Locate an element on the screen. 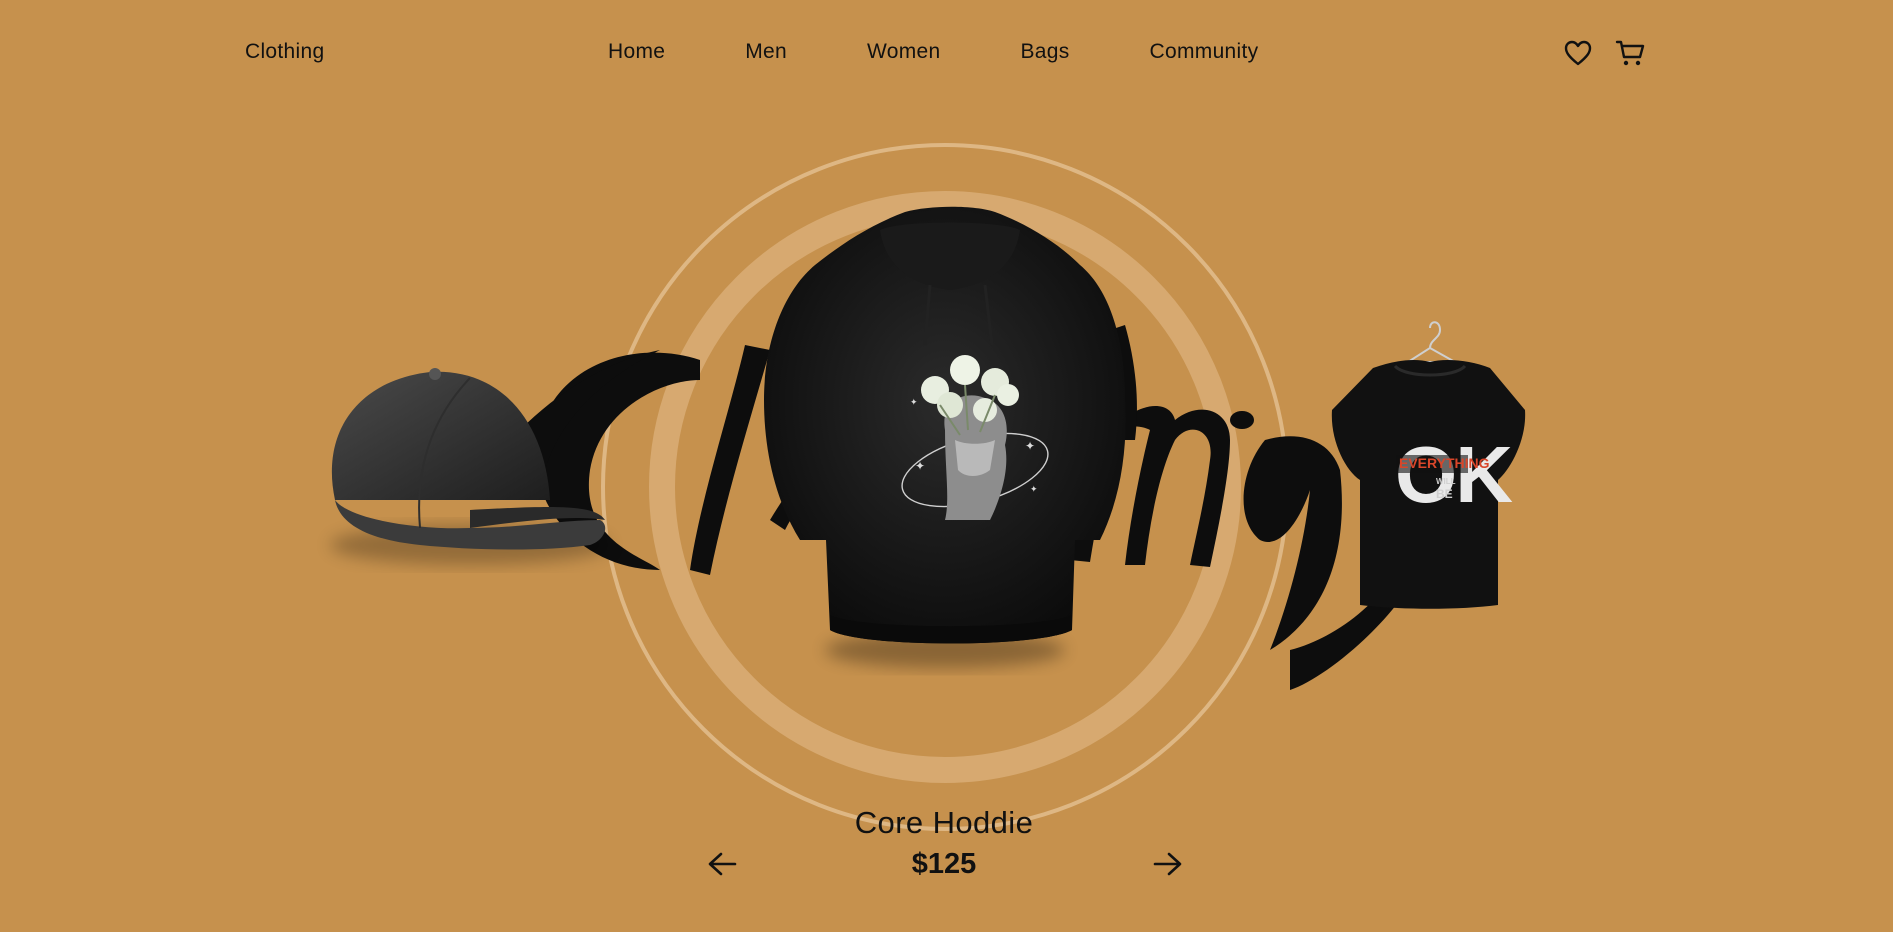 The image size is (1893, 932). product-price: $125 is located at coordinates (944, 864).